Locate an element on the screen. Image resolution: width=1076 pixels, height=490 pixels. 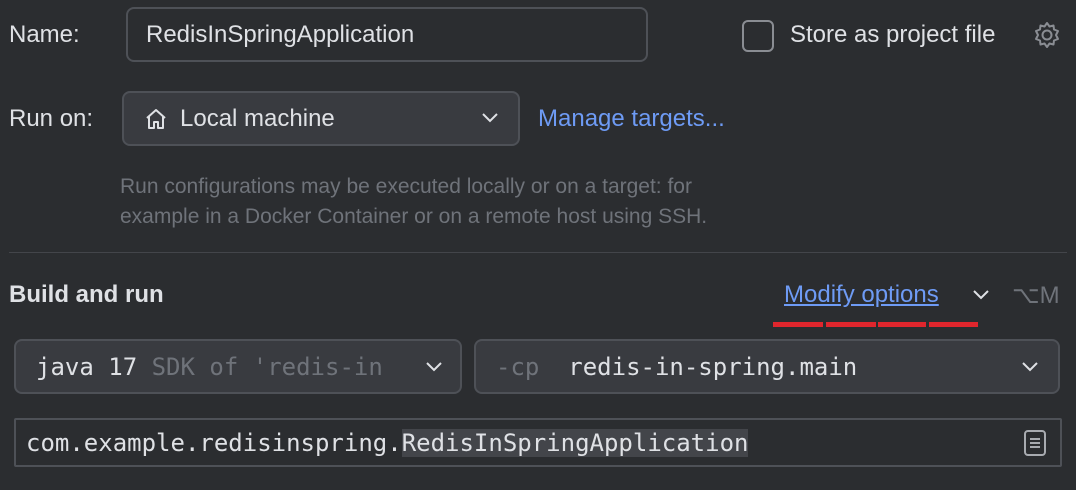
modify-options-shortcut: ⌥M is located at coordinates (1036, 295).